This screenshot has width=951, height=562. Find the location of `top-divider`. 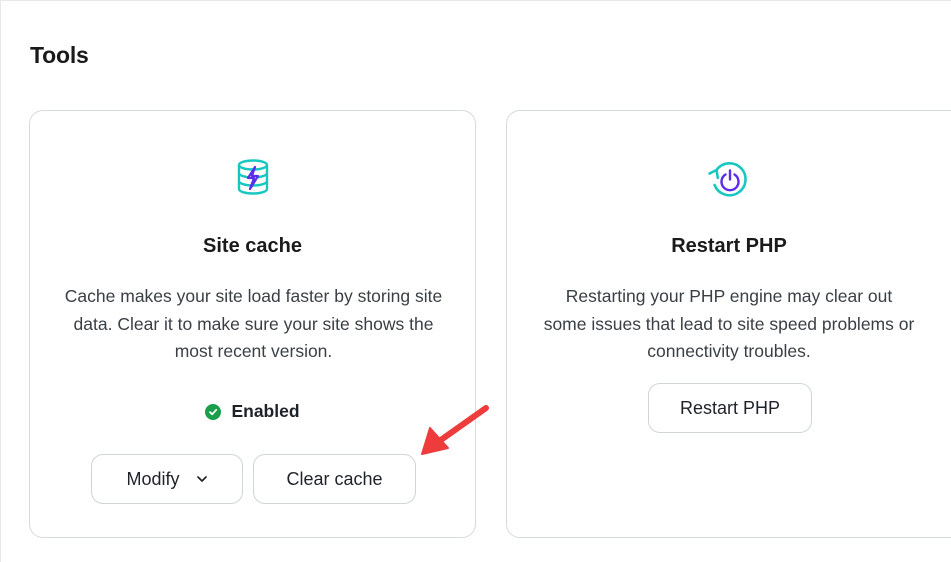

top-divider is located at coordinates (475, 0).